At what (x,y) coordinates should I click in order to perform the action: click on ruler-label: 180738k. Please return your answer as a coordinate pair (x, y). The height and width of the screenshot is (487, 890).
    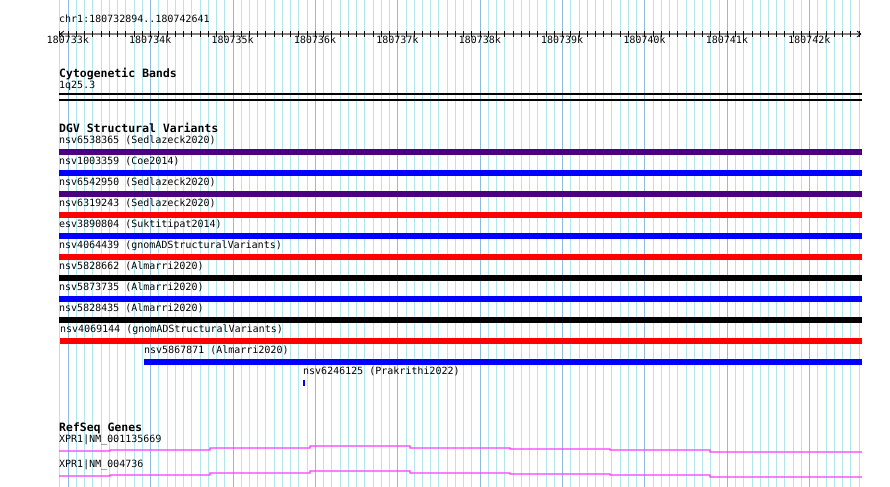
    Looking at the image, I should click on (479, 41).